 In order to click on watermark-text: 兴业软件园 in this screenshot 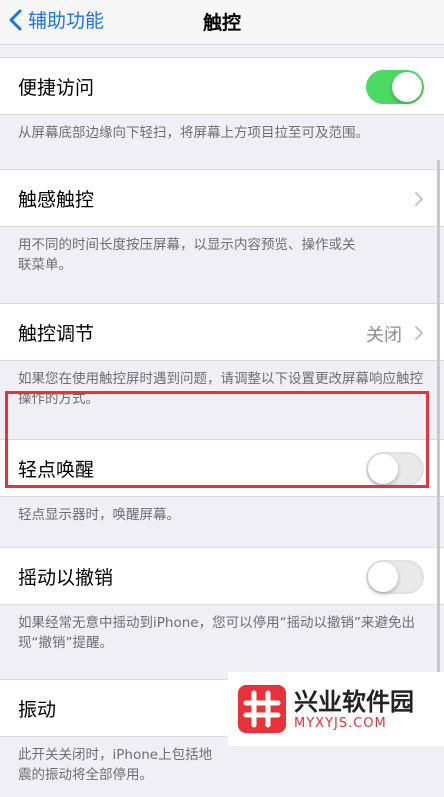, I will do `click(354, 701)`.